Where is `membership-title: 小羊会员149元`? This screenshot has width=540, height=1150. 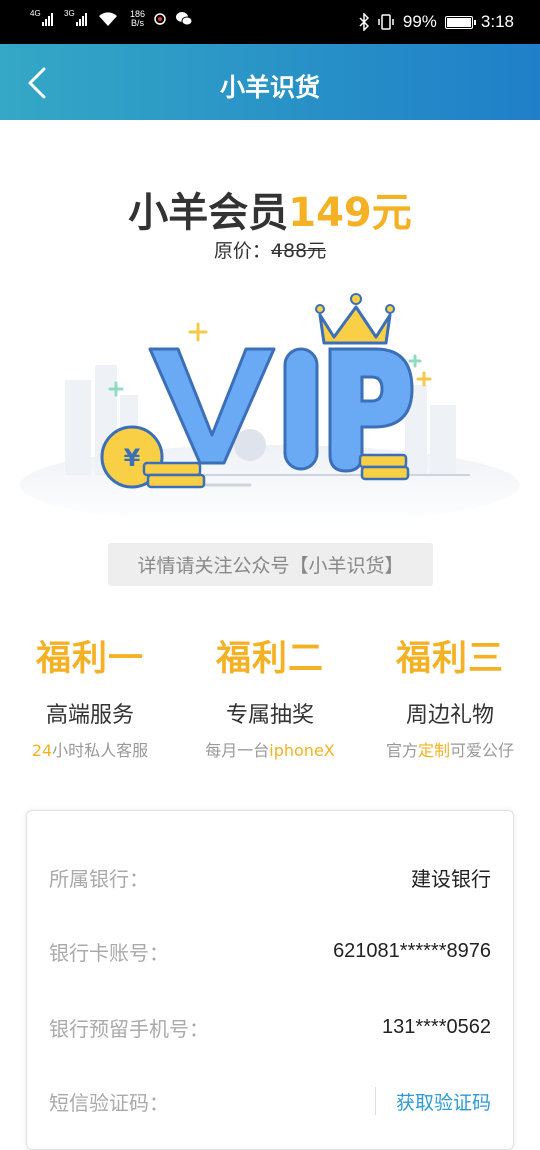 membership-title: 小羊会员149元 is located at coordinates (270, 209).